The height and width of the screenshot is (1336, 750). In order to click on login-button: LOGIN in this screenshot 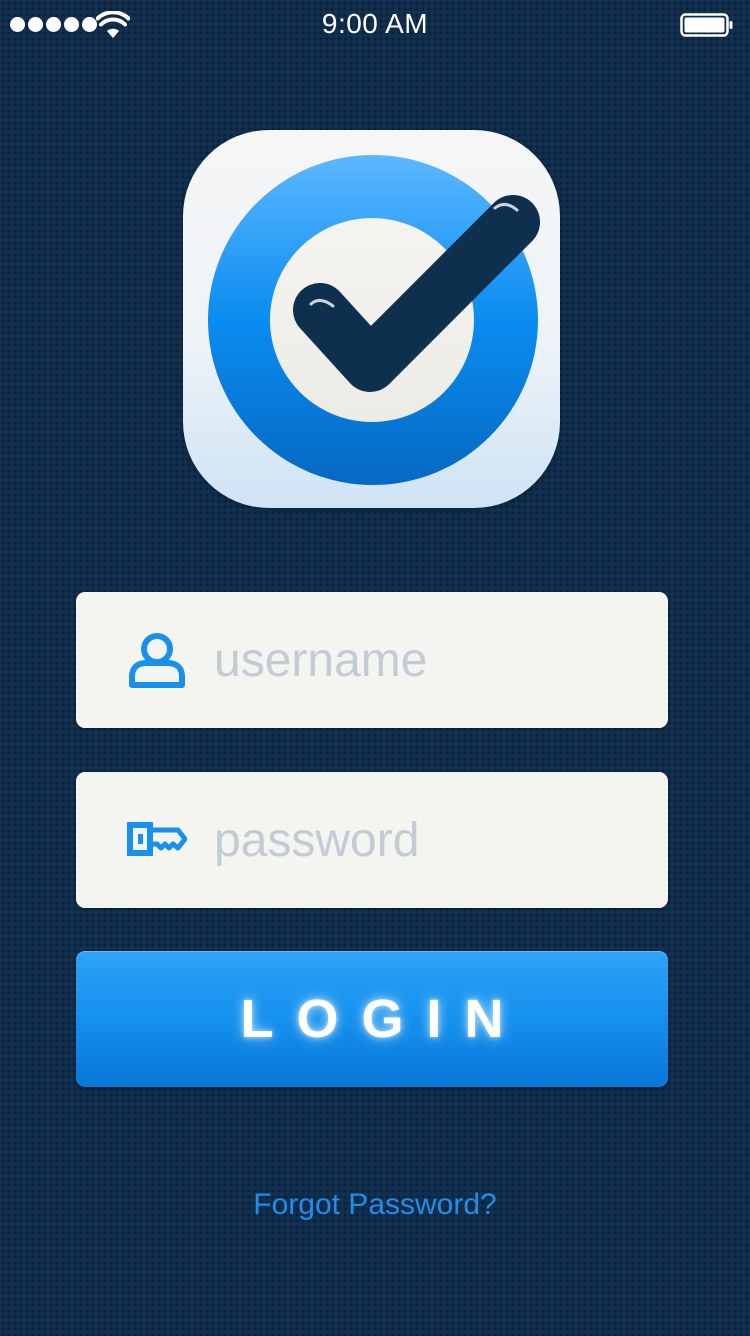, I will do `click(372, 1019)`.